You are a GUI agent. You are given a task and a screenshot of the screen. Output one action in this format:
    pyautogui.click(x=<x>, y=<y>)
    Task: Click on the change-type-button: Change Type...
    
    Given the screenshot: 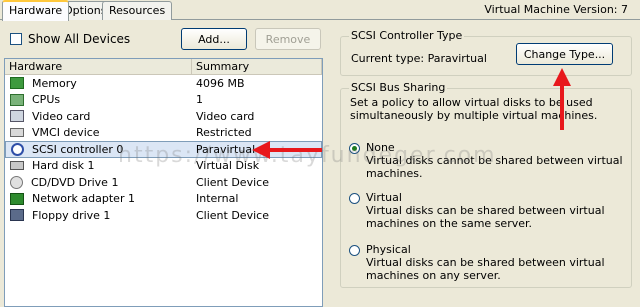 What is the action you would take?
    pyautogui.click(x=564, y=54)
    